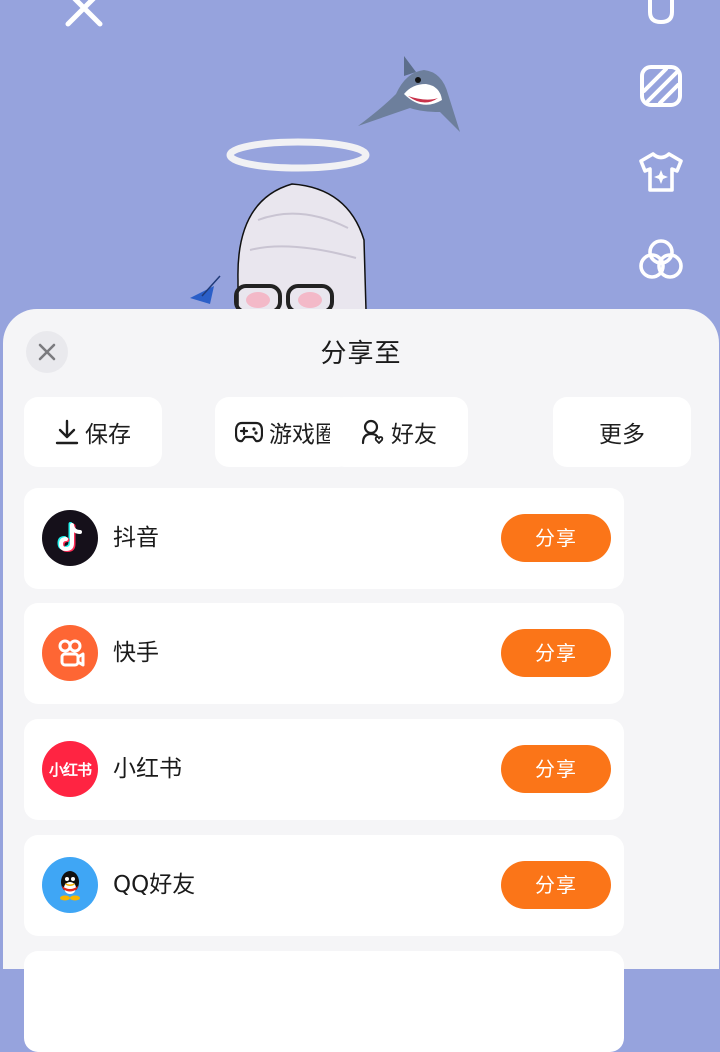 This screenshot has width=720, height=1052. Describe the element at coordinates (298, 155) in the screenshot. I see `halo` at that location.